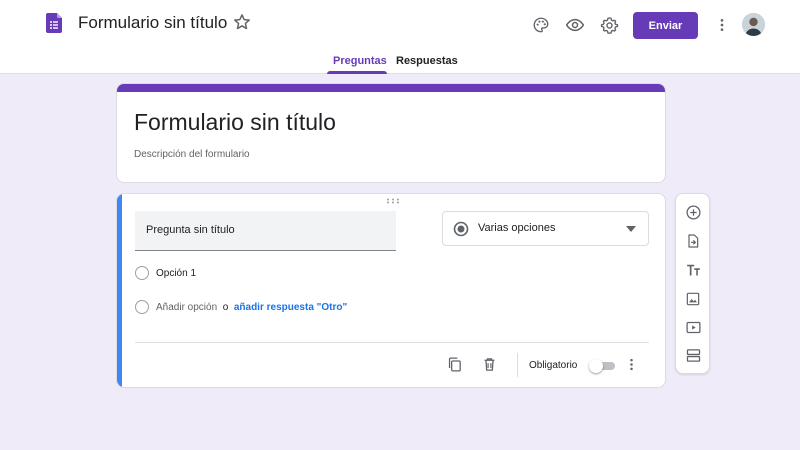 The width and height of the screenshot is (800, 450). I want to click on footer-separator, so click(517, 365).